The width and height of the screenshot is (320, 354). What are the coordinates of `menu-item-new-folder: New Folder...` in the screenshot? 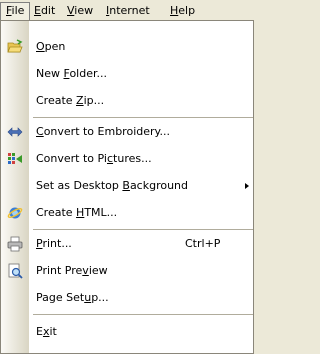 It's located at (127, 74).